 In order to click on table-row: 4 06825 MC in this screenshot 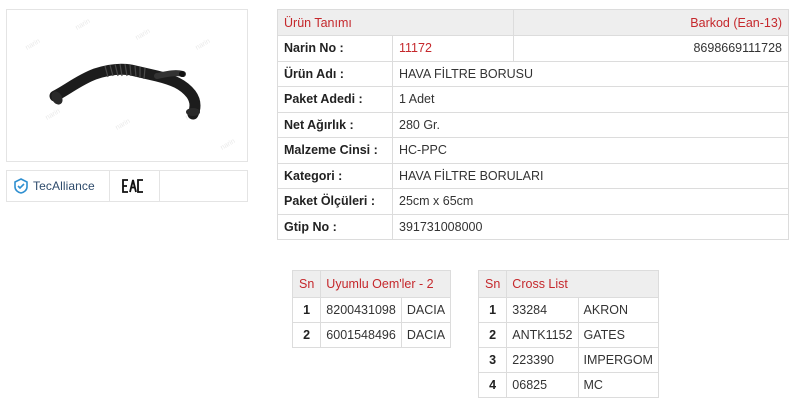, I will do `click(568, 385)`.